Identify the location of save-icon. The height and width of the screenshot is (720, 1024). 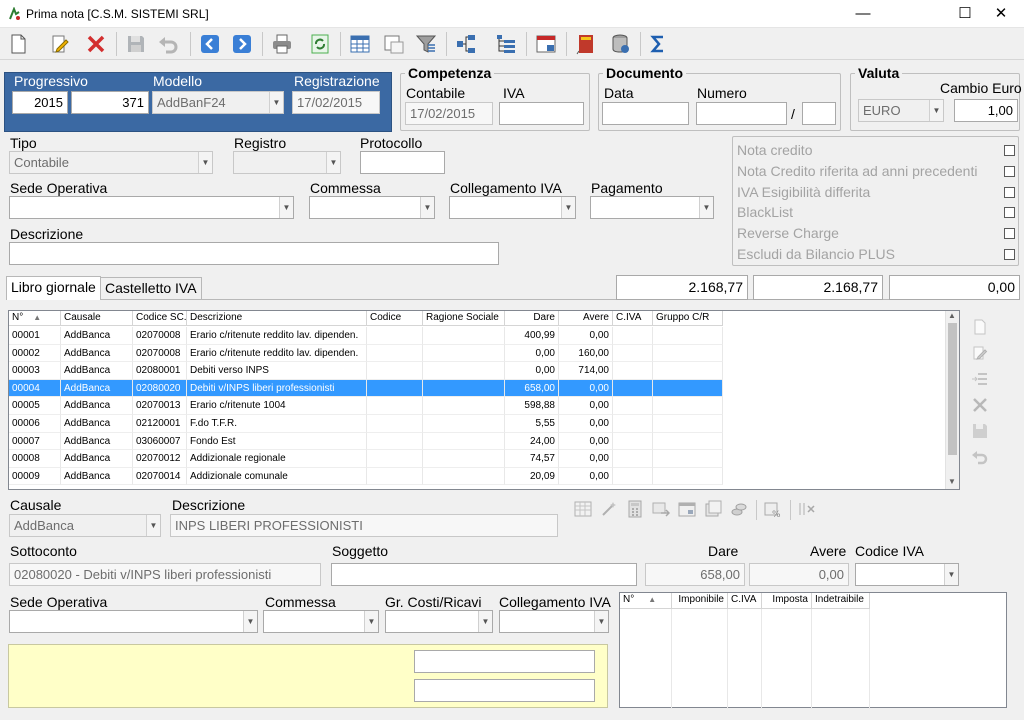
(136, 44).